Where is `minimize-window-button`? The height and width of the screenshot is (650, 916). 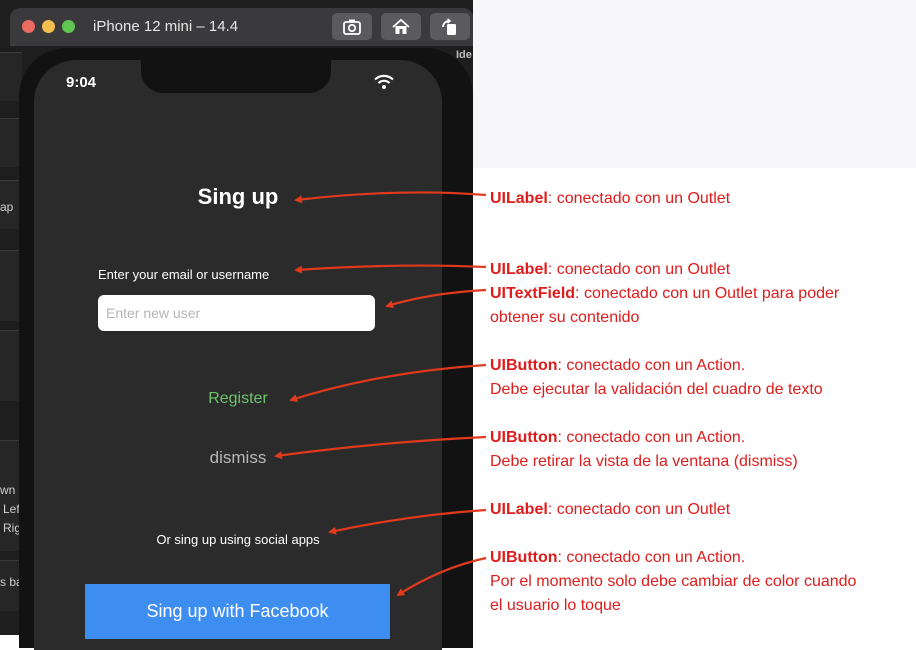
minimize-window-button is located at coordinates (48, 26).